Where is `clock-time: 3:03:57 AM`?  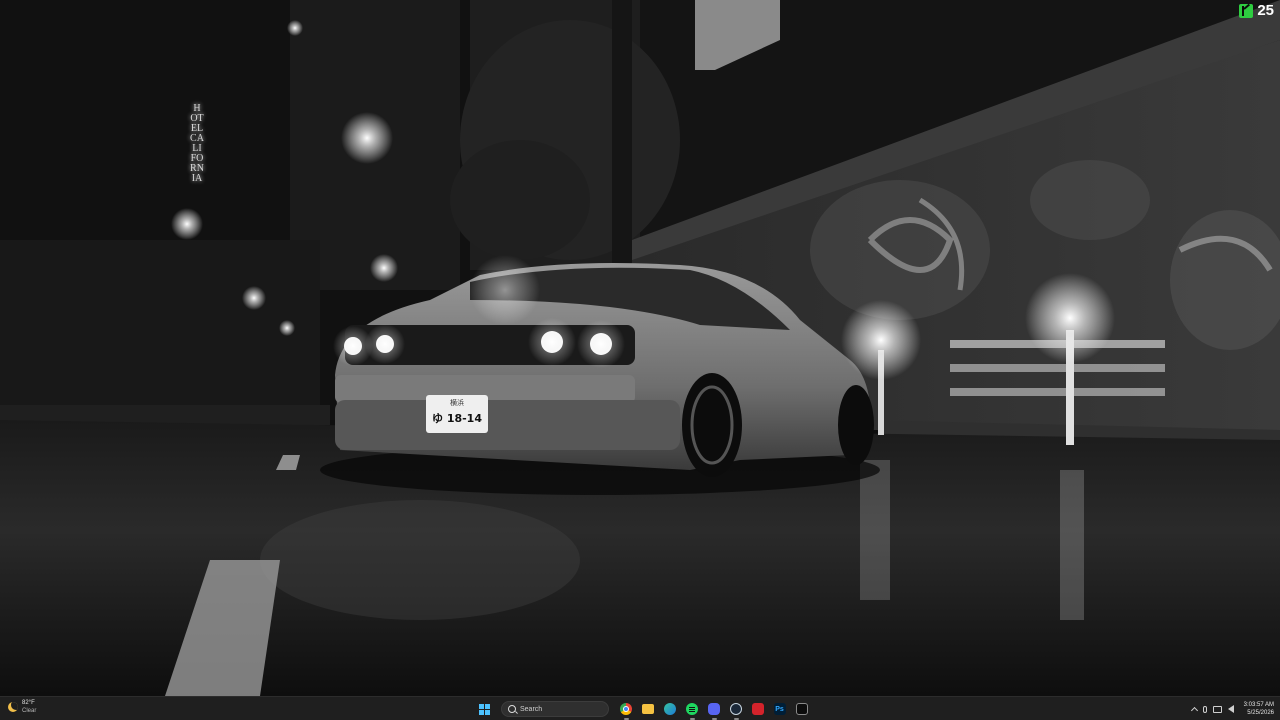 clock-time: 3:03:57 AM is located at coordinates (1258, 705).